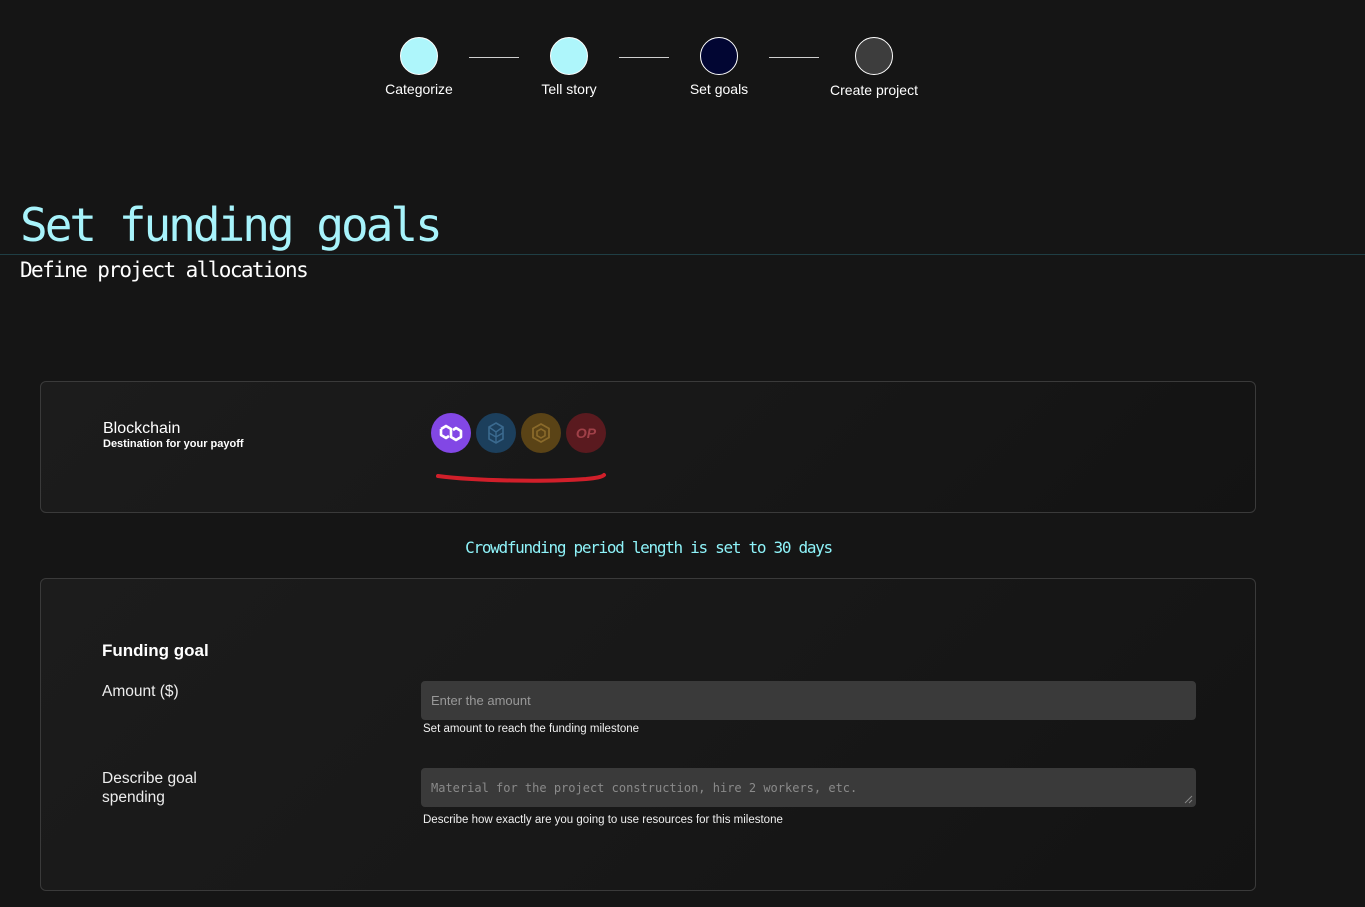 This screenshot has width=1365, height=907. I want to click on amount-input: Enter the amount, so click(808, 700).